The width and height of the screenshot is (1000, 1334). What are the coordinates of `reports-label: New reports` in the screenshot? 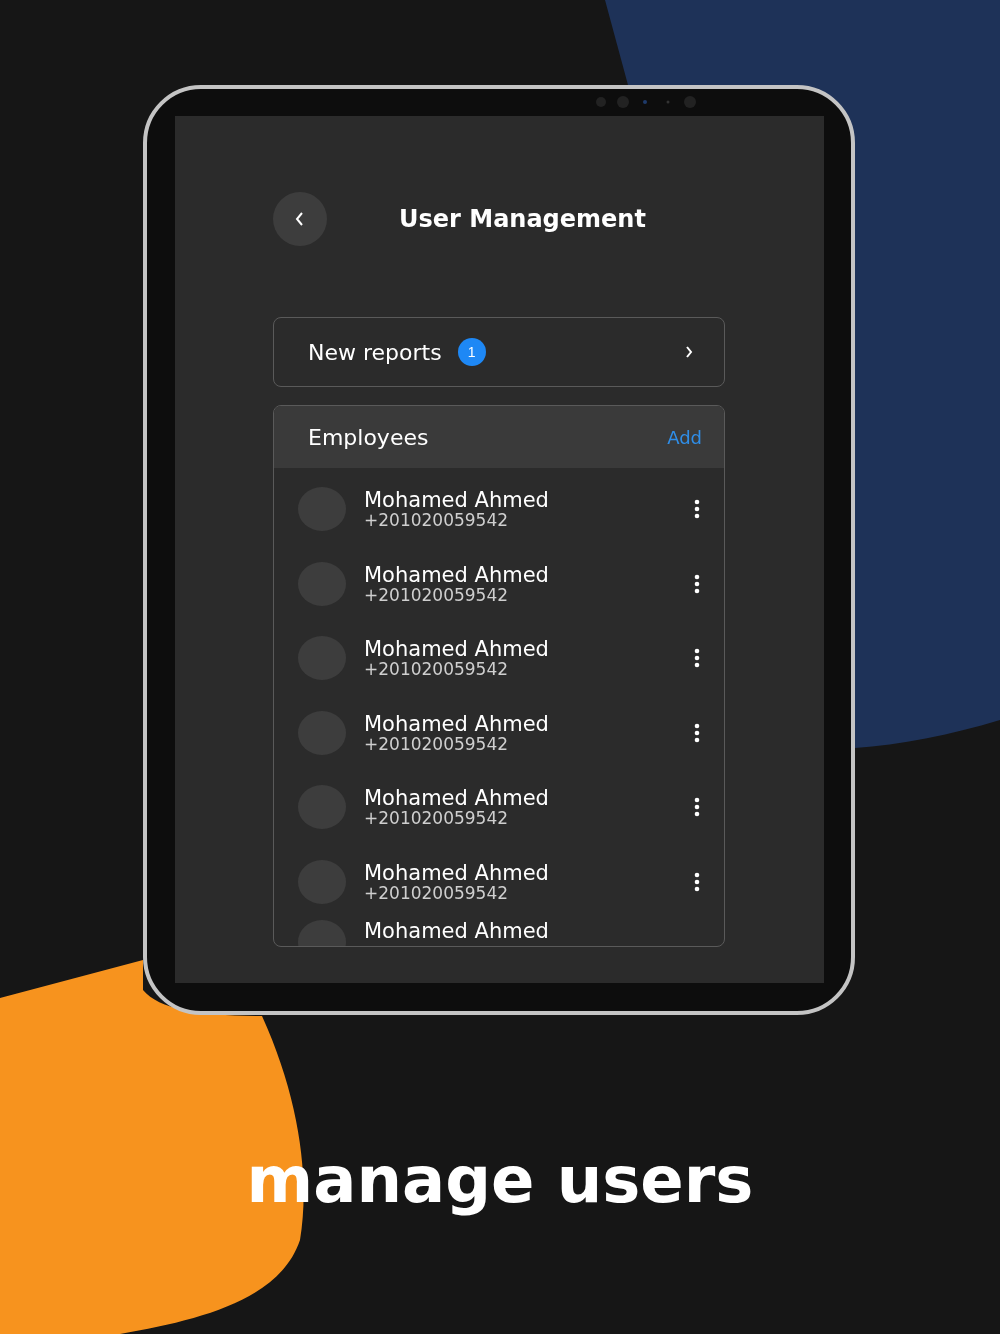 It's located at (375, 352).